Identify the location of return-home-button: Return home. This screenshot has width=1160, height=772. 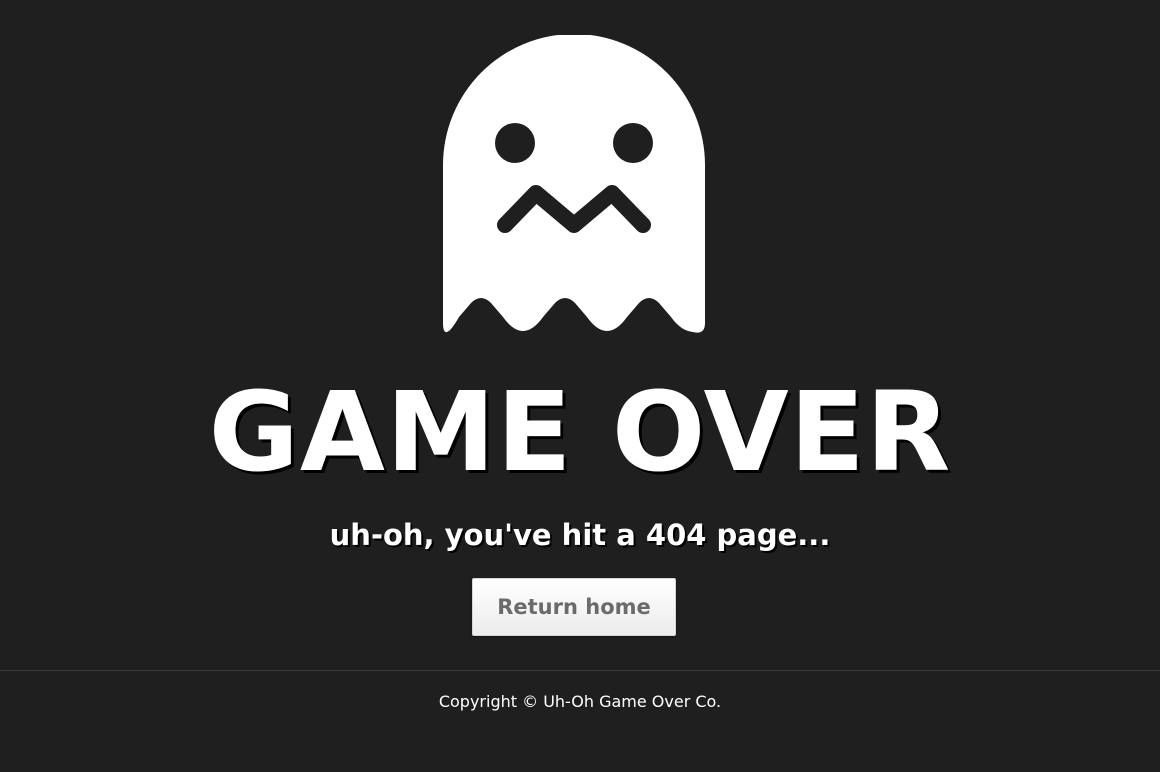
(574, 607).